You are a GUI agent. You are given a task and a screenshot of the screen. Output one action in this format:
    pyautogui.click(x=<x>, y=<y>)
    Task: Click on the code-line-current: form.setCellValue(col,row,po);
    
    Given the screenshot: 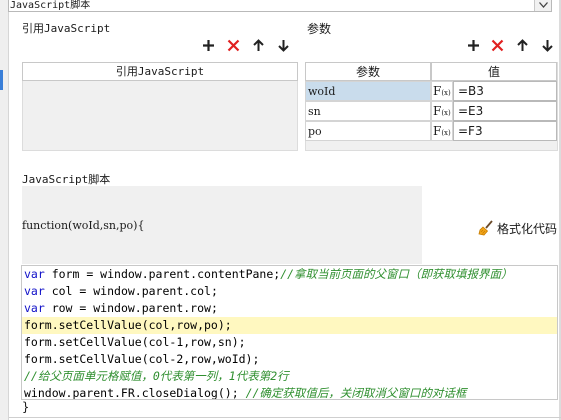 What is the action you would take?
    pyautogui.click(x=289, y=325)
    